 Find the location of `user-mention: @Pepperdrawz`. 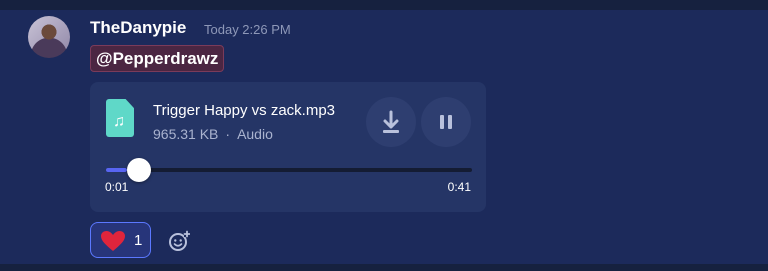

user-mention: @Pepperdrawz is located at coordinates (157, 58).